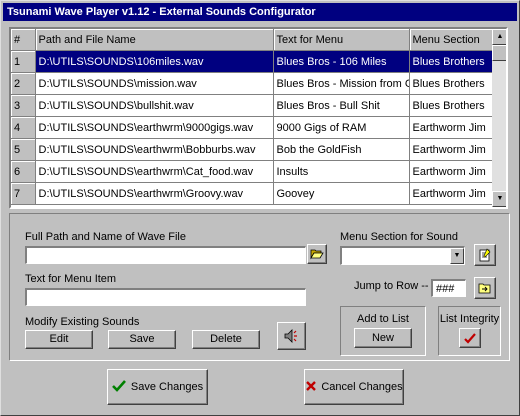 This screenshot has height=416, width=520. I want to click on checkmark-icon, so click(470, 338).